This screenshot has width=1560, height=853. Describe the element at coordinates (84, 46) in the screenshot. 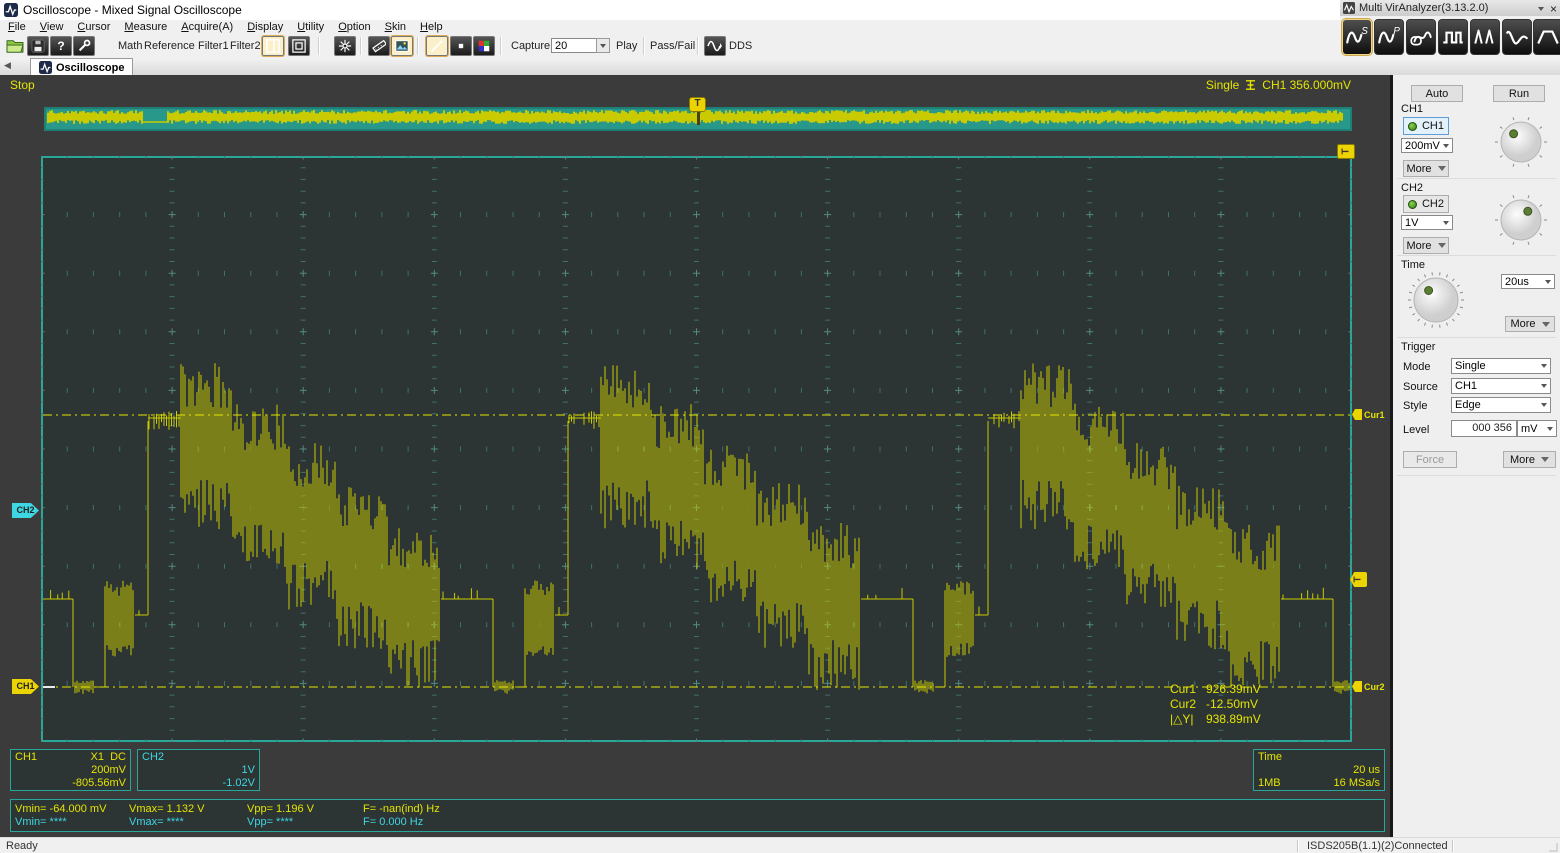

I see `settings-button` at that location.